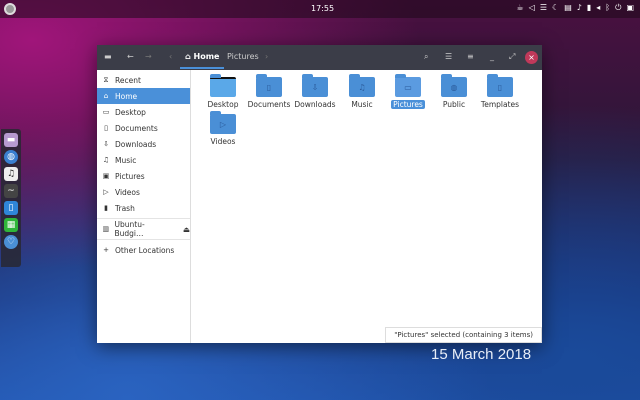  What do you see at coordinates (10, 9) in the screenshot?
I see `app-menu-button` at bounding box center [10, 9].